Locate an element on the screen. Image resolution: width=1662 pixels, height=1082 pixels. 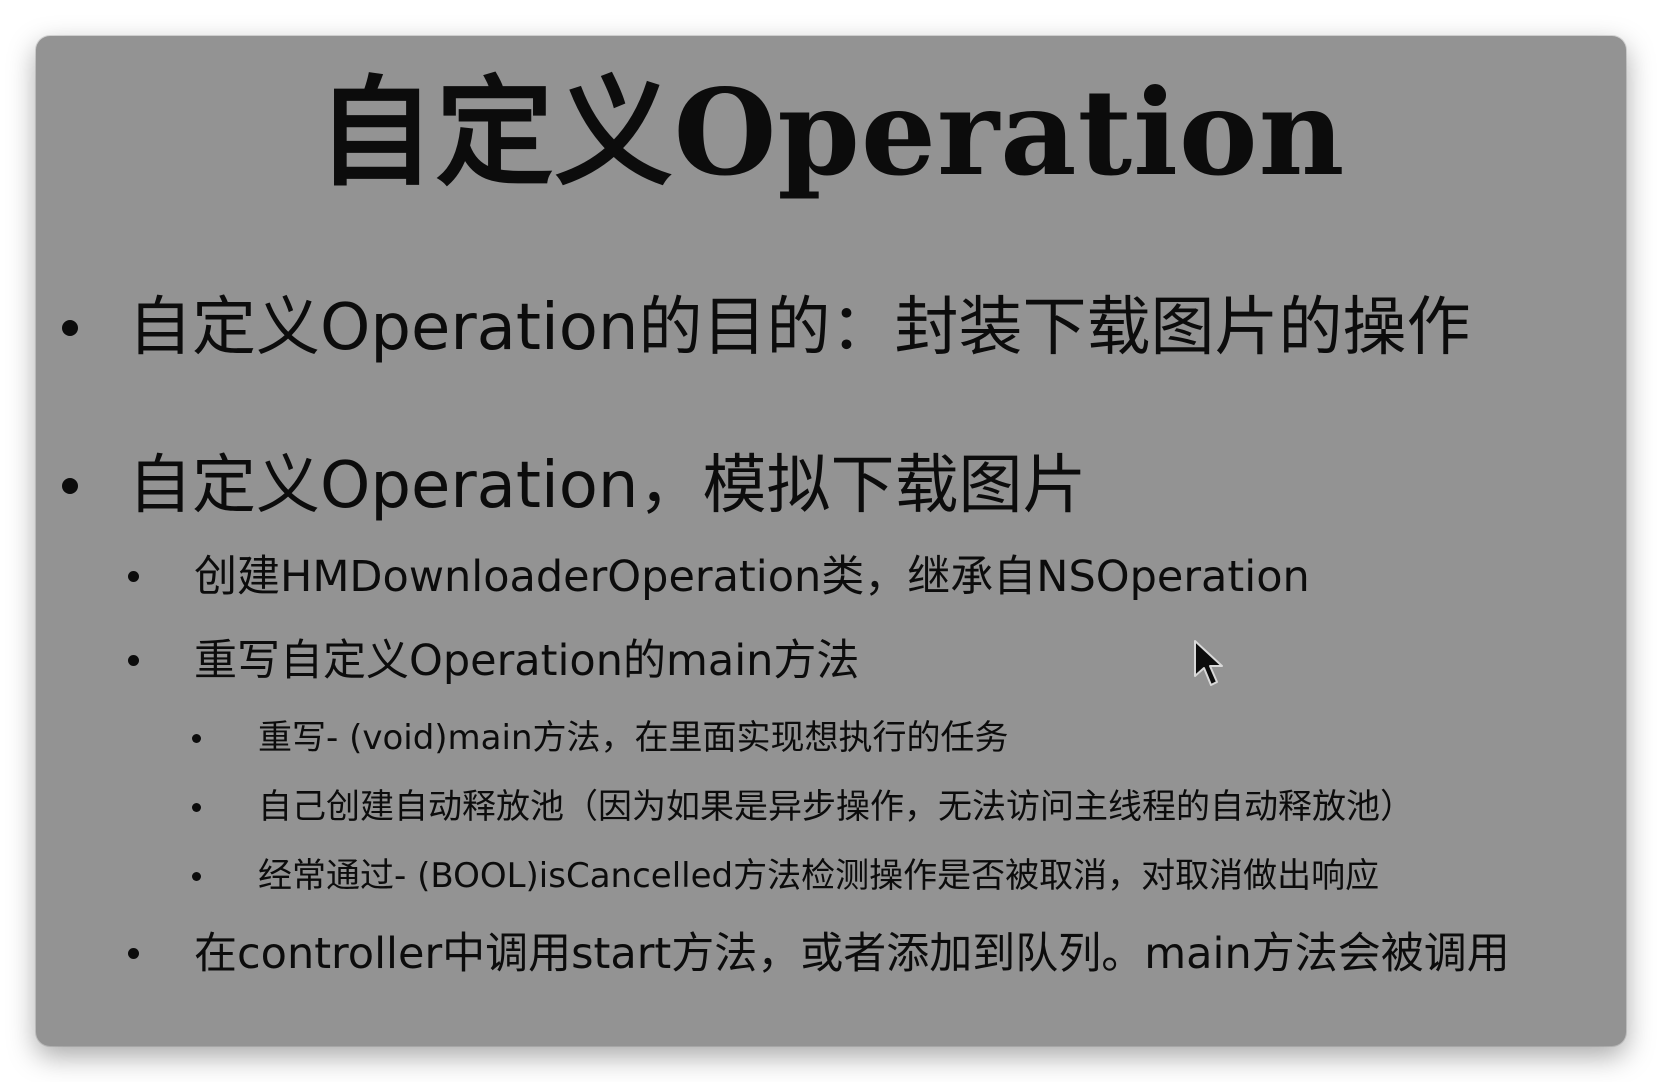
bullet-level-3: 重写- (void)main方法，在里面实现想执行的任务 is located at coordinates (831, 738).